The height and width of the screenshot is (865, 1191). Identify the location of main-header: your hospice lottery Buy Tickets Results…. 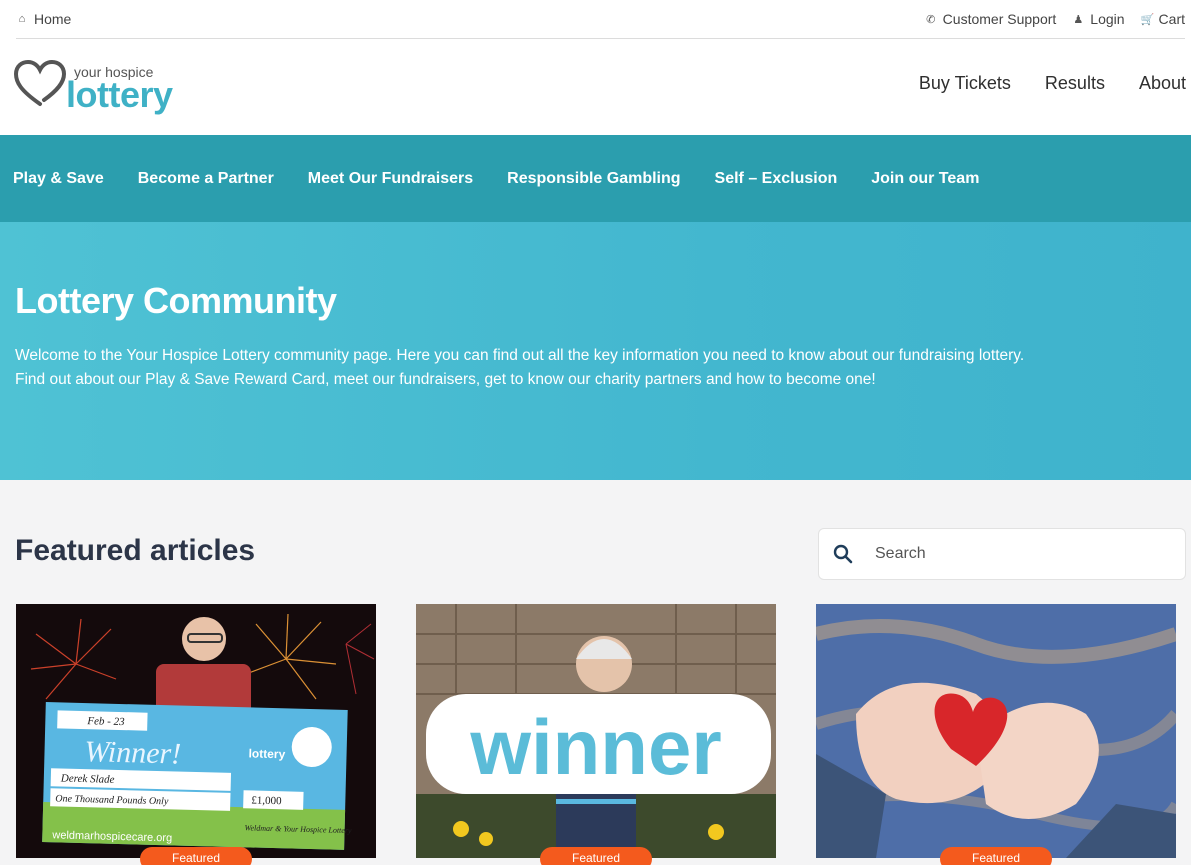
(595, 87).